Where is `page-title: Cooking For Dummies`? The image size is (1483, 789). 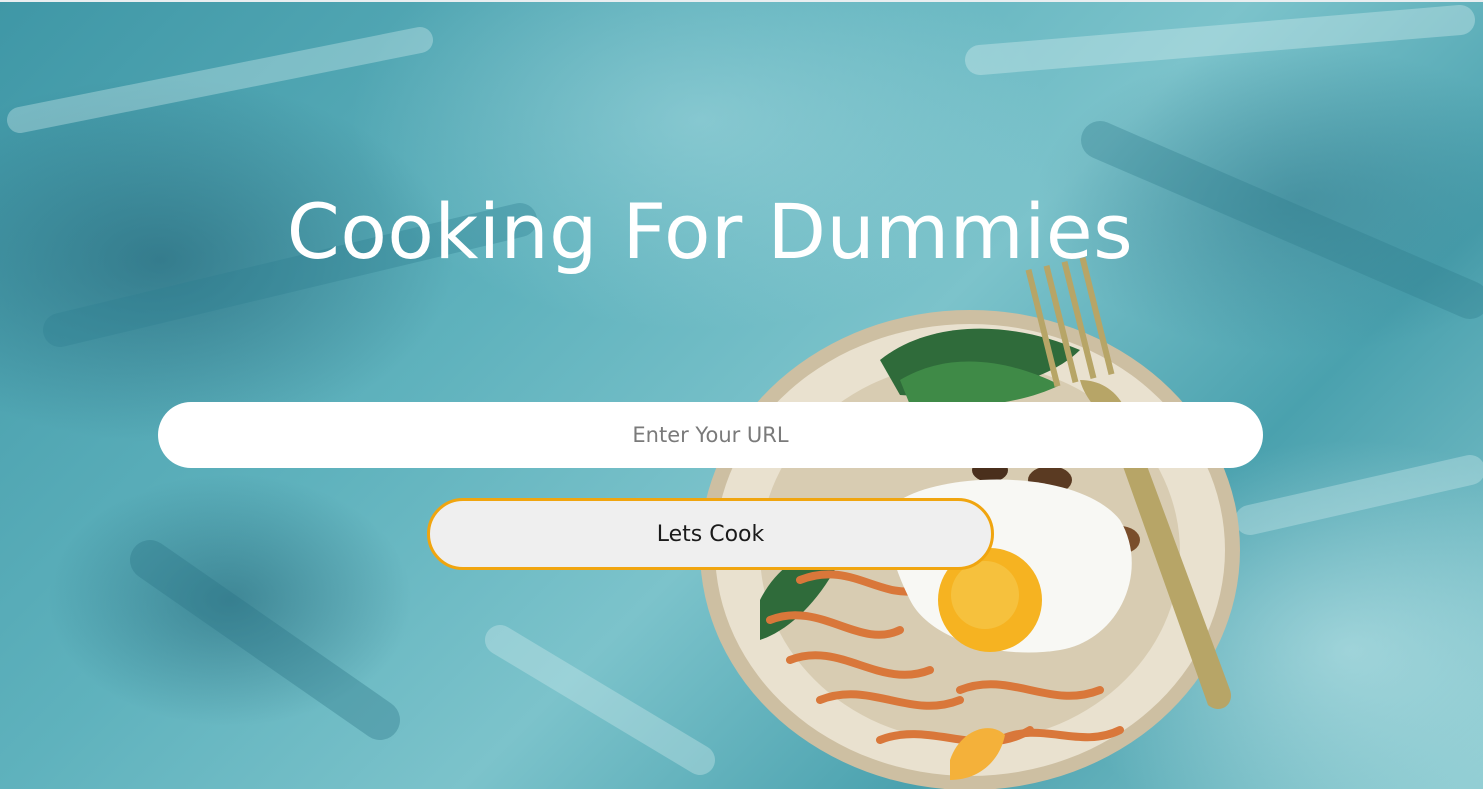
page-title: Cooking For Dummies is located at coordinates (710, 231).